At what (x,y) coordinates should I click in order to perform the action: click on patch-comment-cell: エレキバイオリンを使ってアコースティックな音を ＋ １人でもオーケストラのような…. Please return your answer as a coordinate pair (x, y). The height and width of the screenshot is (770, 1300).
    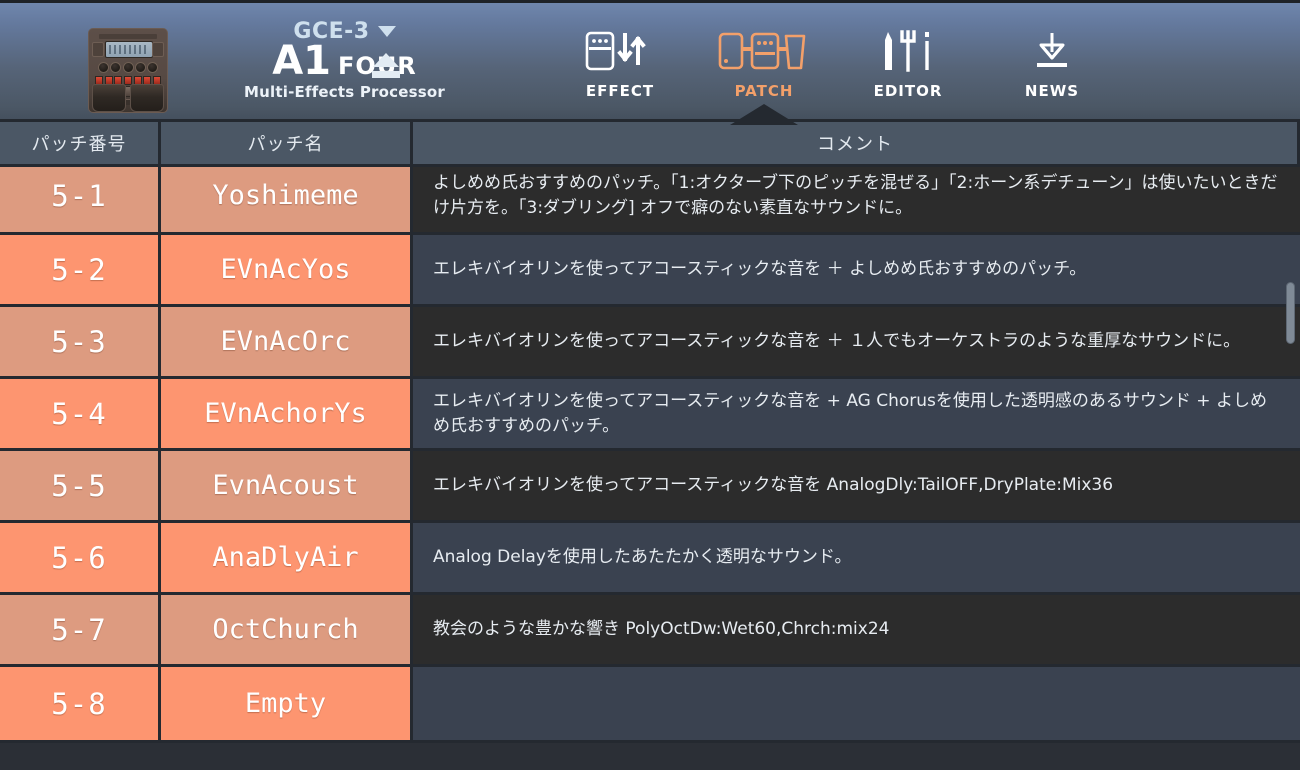
    Looking at the image, I should click on (856, 343).